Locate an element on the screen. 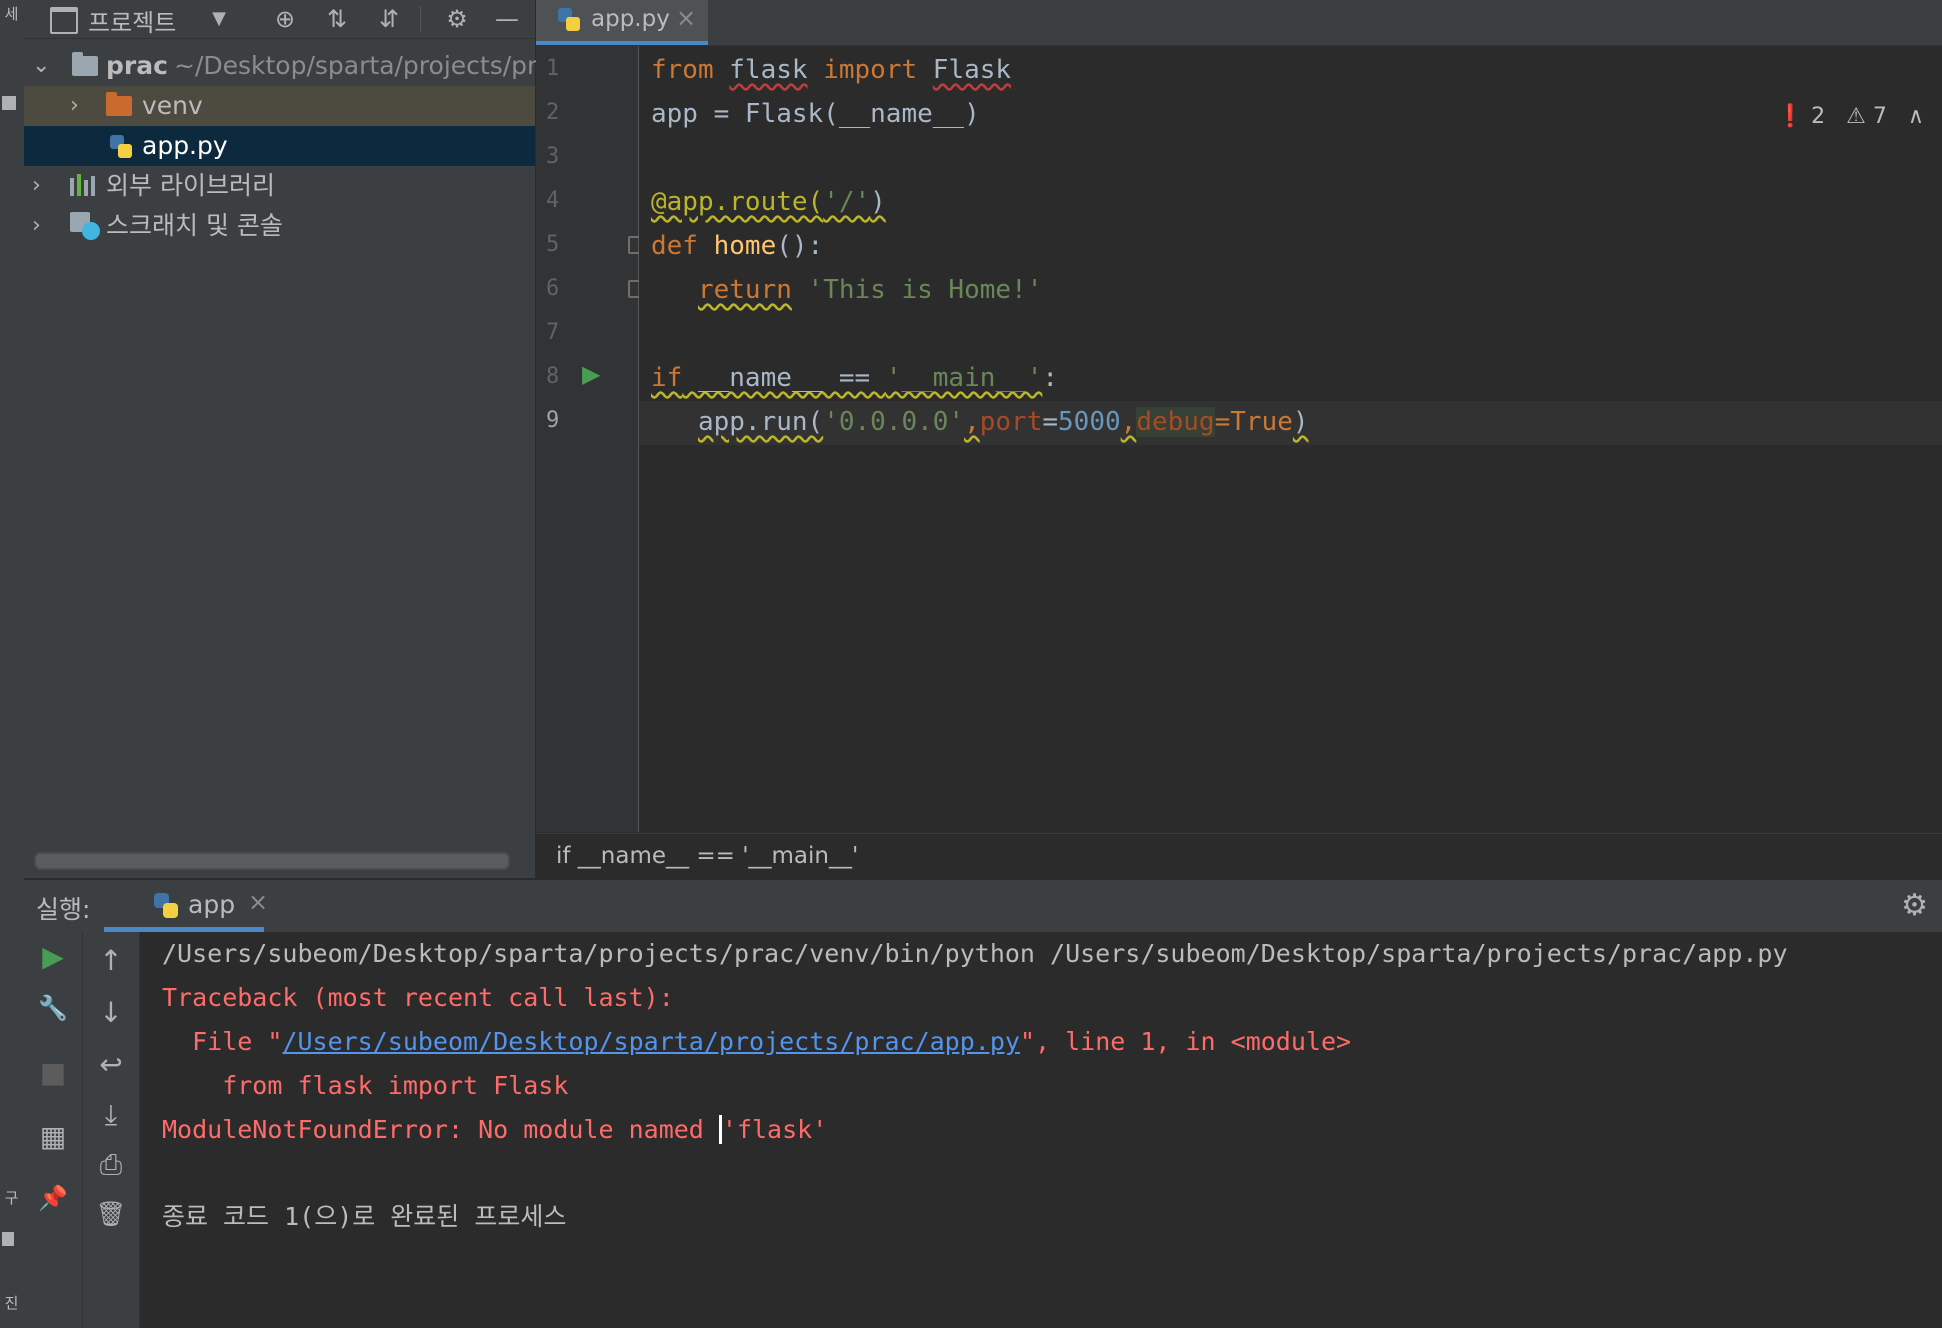 This screenshot has width=1942, height=1328. collapse-all-icon: ⇵ is located at coordinates (389, 19).